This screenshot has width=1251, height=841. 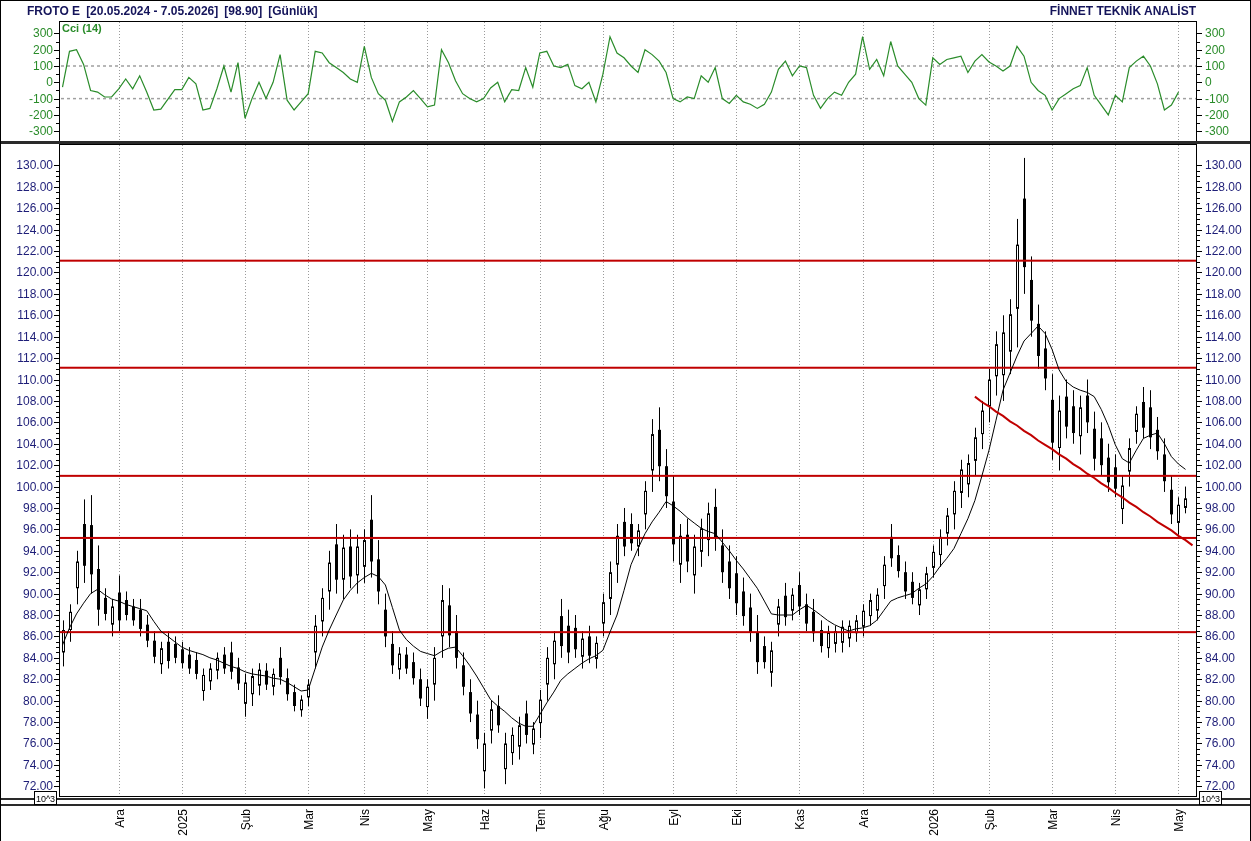 I want to click on x-tick-label: Eki, so click(x=736, y=817).